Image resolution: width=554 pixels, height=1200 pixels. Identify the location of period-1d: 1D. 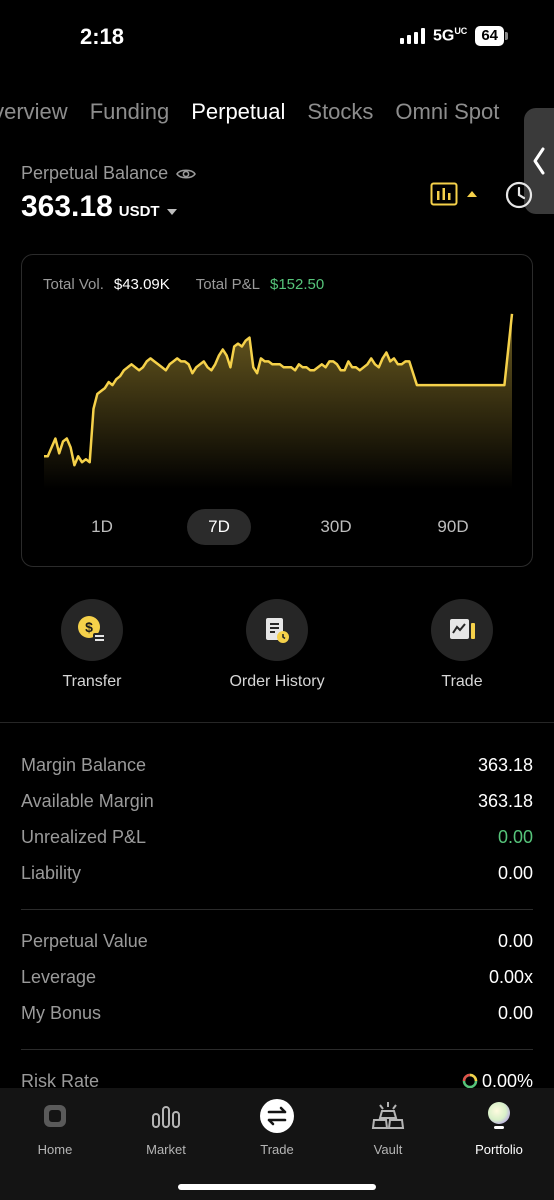
(102, 527).